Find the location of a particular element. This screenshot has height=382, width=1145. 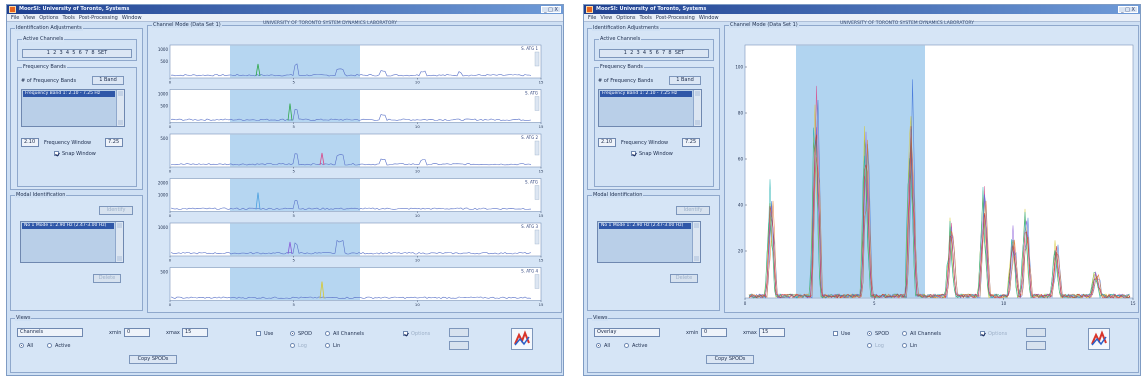

modal-identification-title: Modal Identification is located at coordinates (618, 195).